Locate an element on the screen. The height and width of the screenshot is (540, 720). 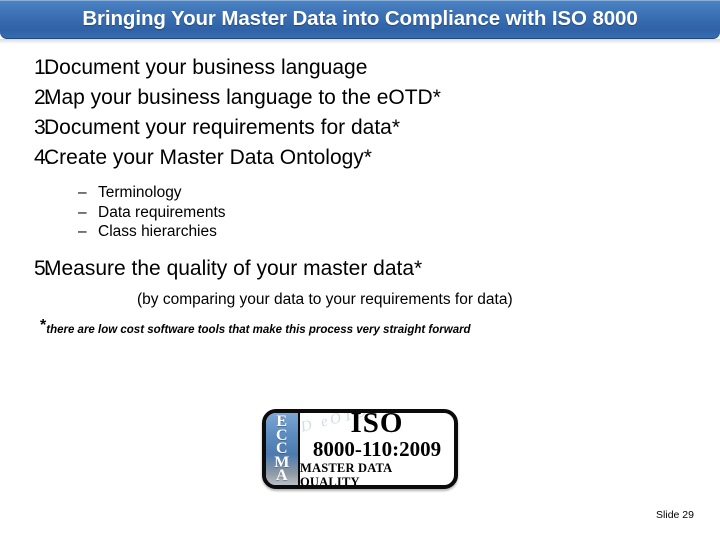
slide-number: Slide 29 is located at coordinates (675, 515).